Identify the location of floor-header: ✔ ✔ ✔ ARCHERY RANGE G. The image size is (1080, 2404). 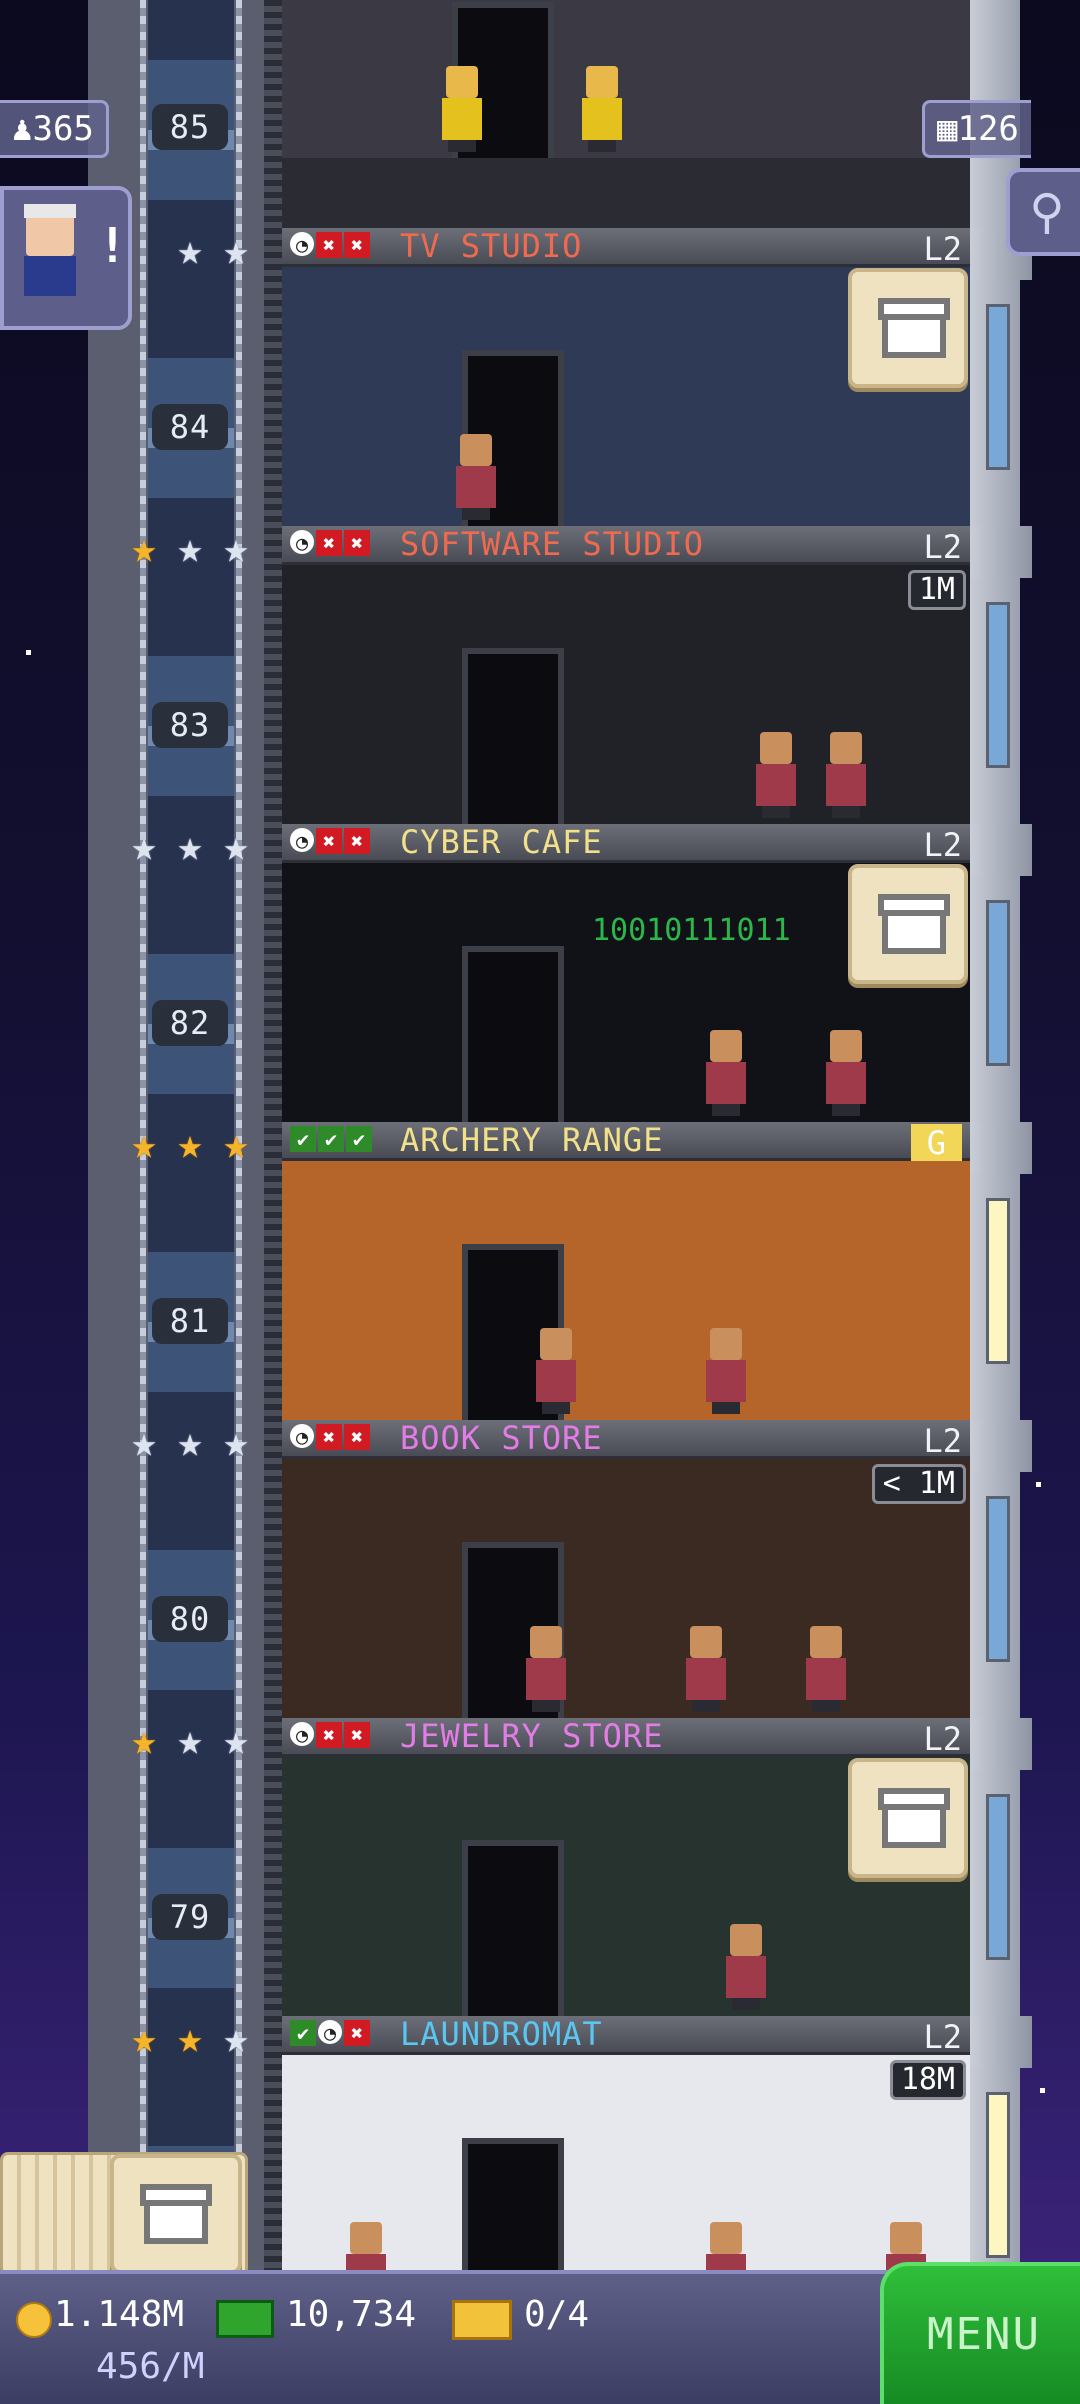
(626, 1142).